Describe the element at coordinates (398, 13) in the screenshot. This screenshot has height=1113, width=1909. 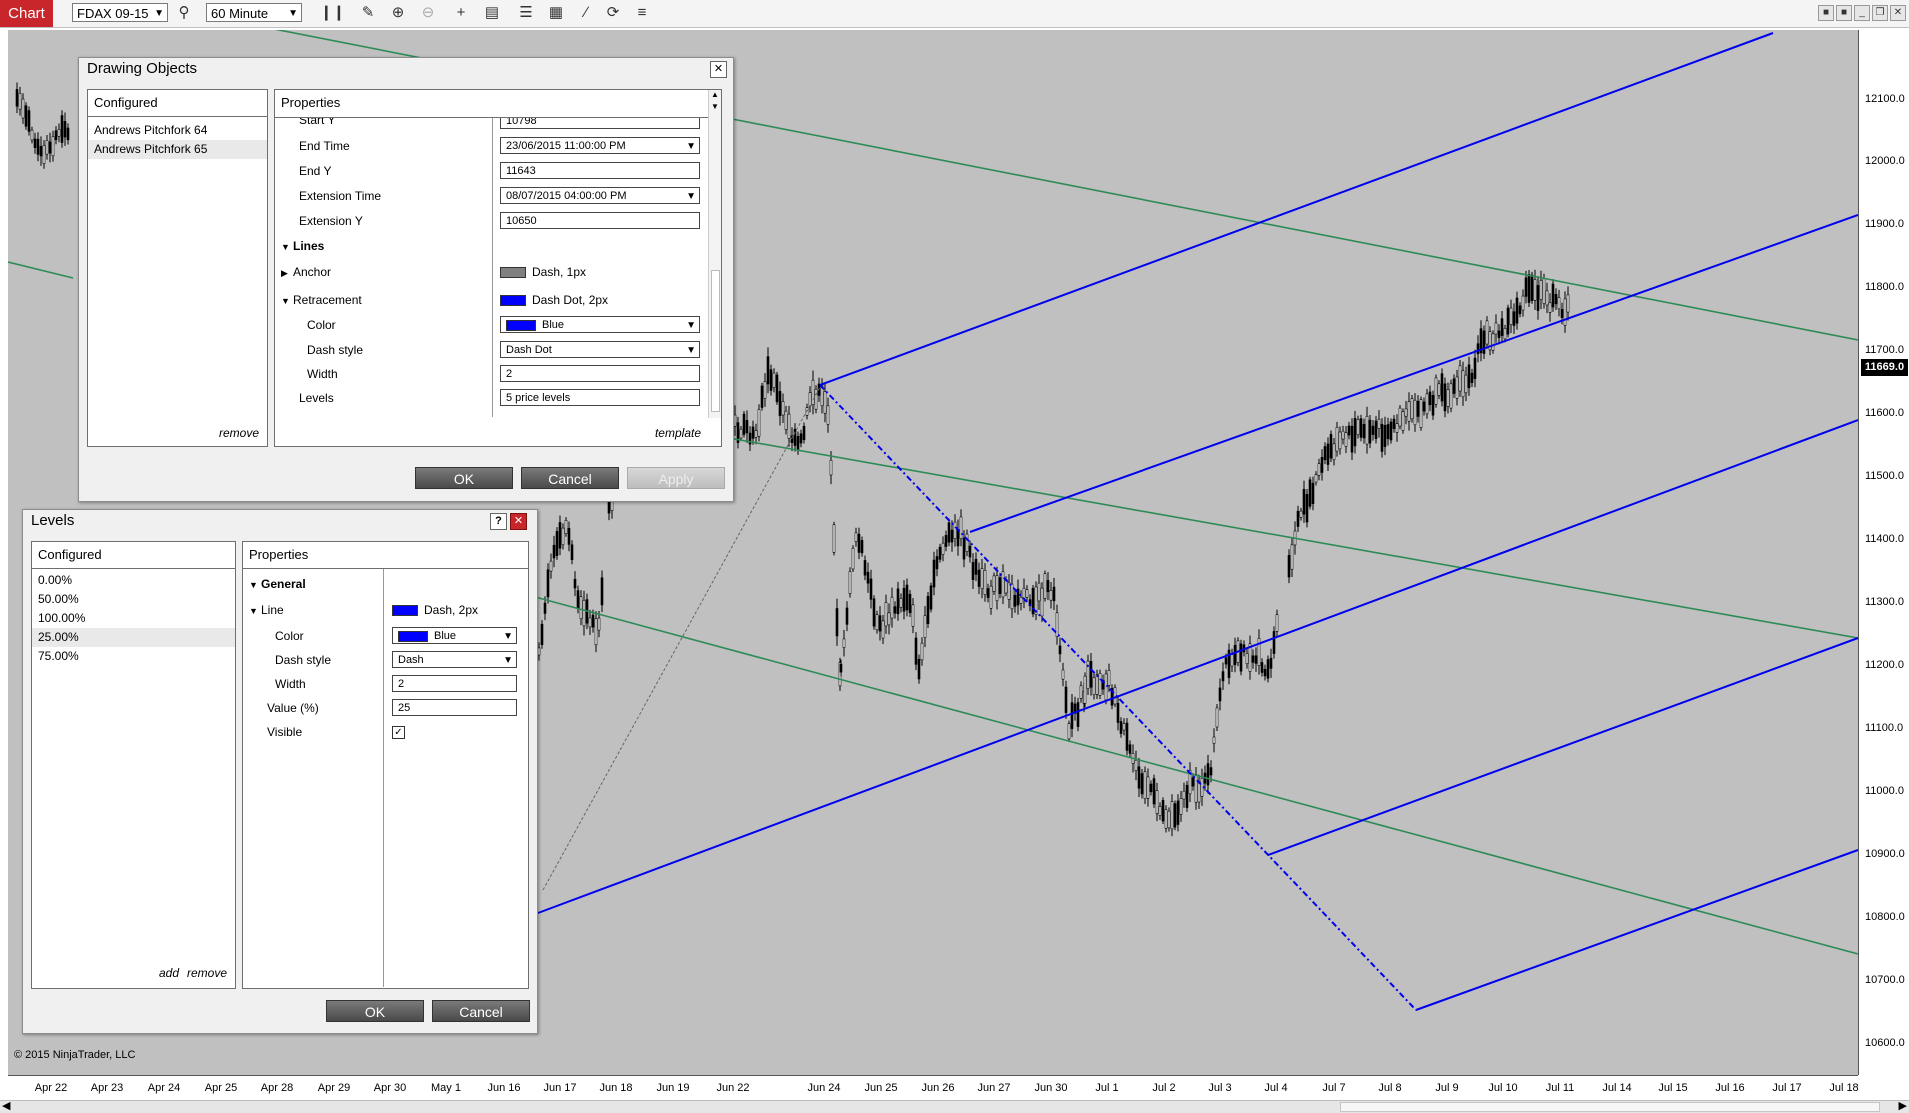
I see `zoom-in-icon: ⊕` at that location.